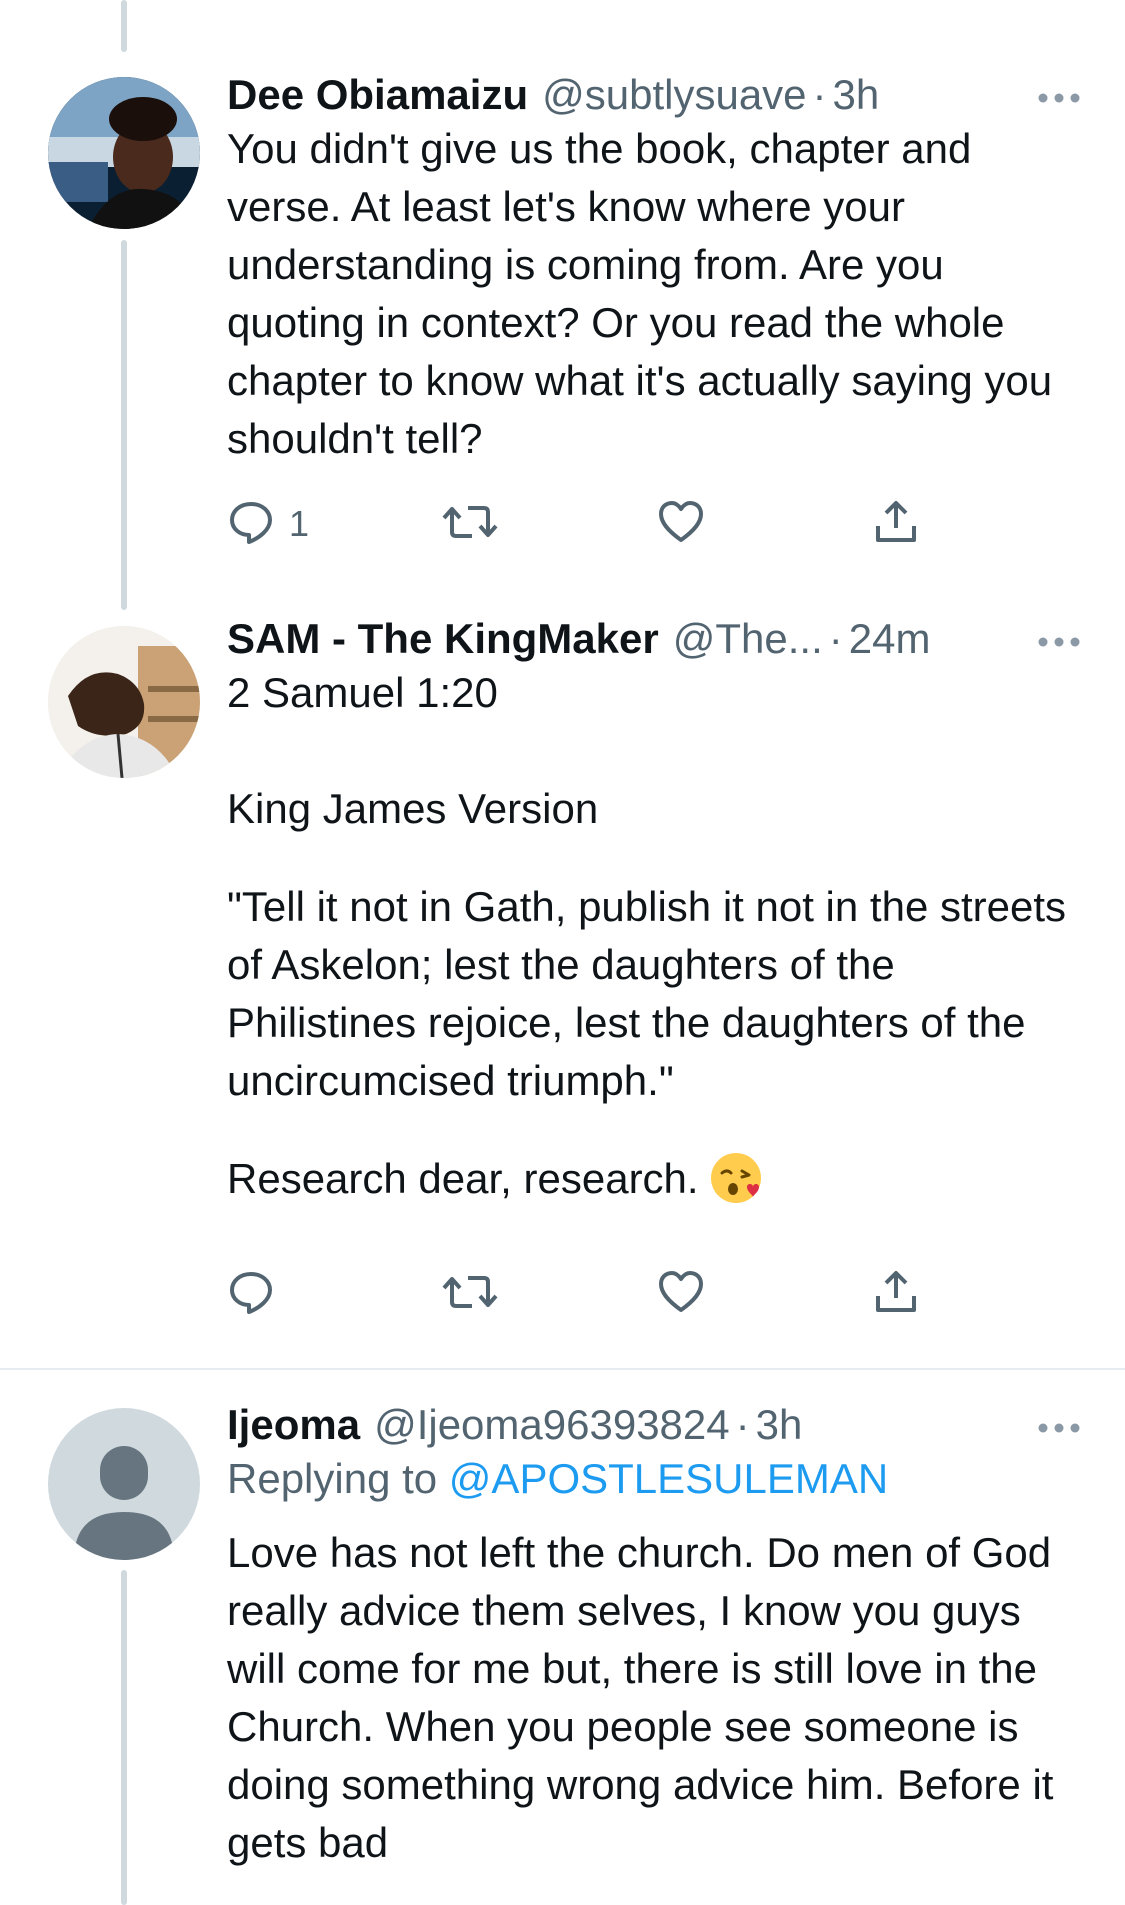 This screenshot has width=1125, height=1905. Describe the element at coordinates (443, 639) in the screenshot. I see `display-name: SAM - The KingMaker` at that location.